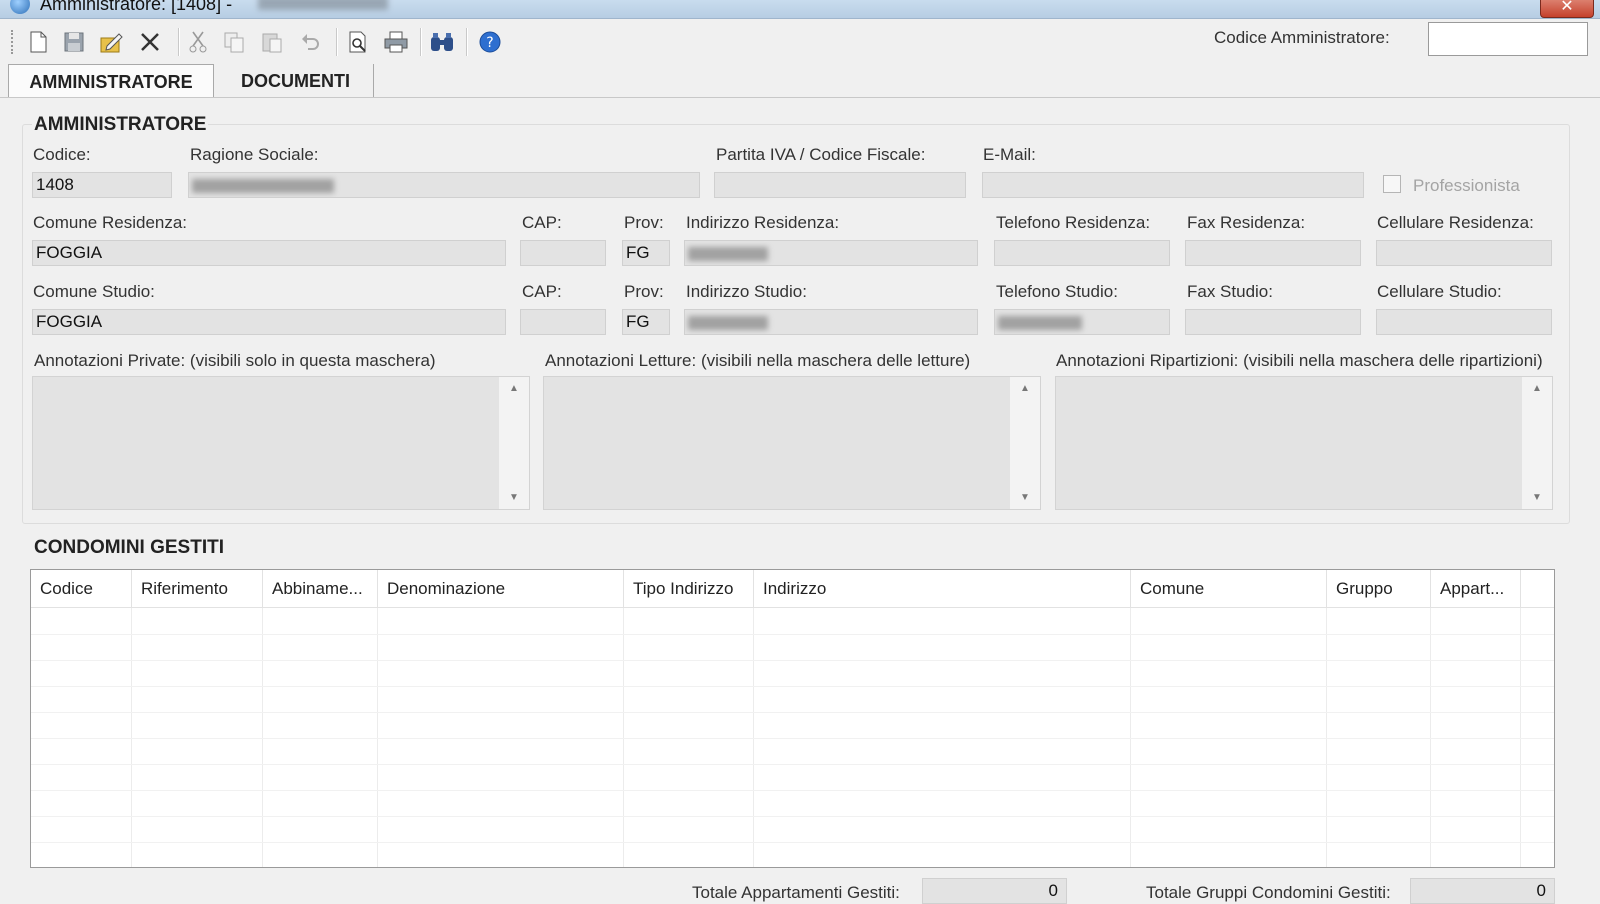 The image size is (1600, 904). I want to click on tab-documenti: DOCUMENTI, so click(296, 81).